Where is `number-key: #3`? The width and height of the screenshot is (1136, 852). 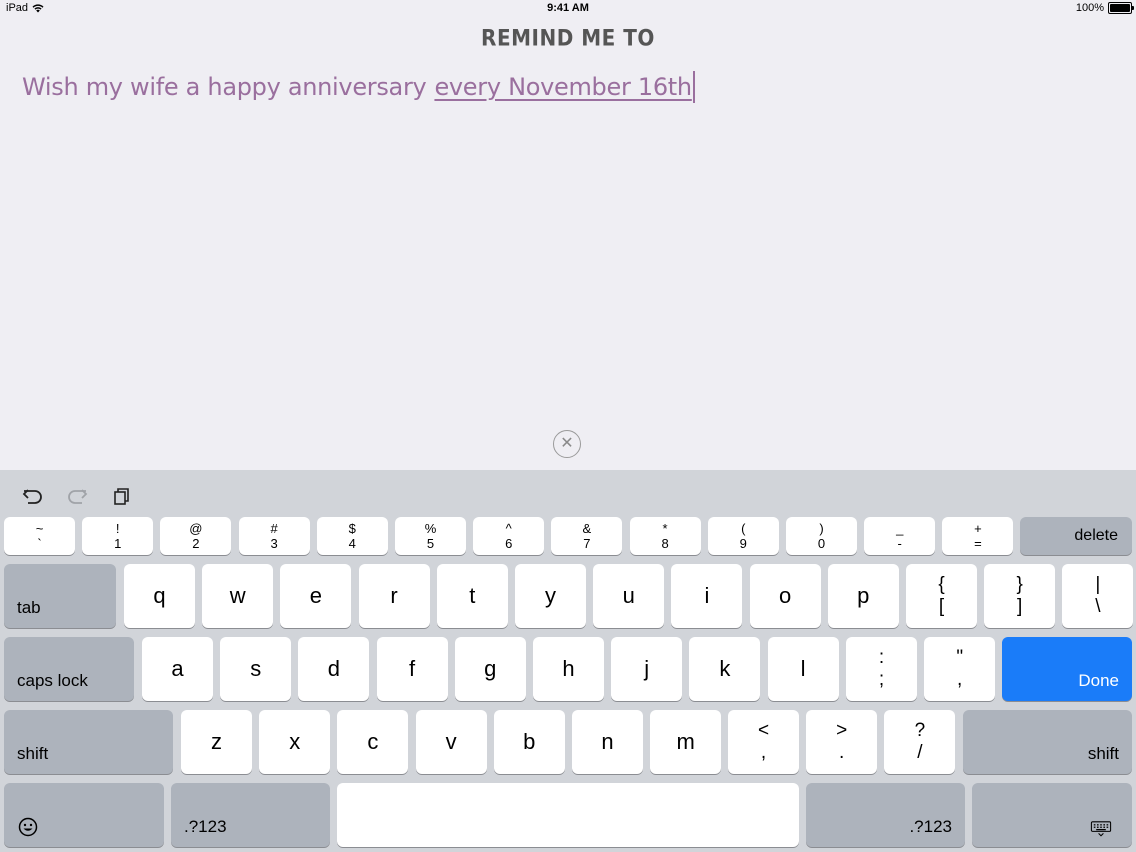
number-key: #3 is located at coordinates (274, 536).